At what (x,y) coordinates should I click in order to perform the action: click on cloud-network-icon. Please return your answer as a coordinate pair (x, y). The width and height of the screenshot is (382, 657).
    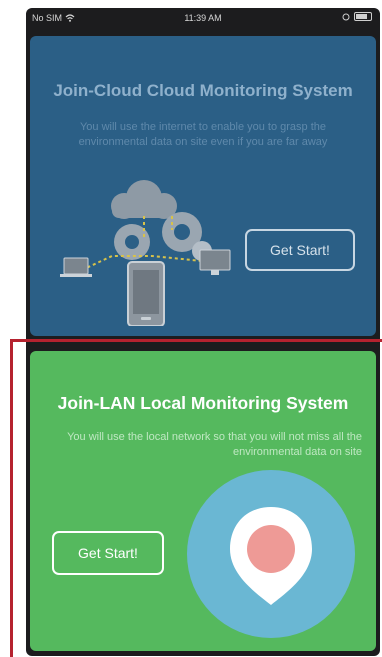
    Looking at the image, I should click on (145, 253).